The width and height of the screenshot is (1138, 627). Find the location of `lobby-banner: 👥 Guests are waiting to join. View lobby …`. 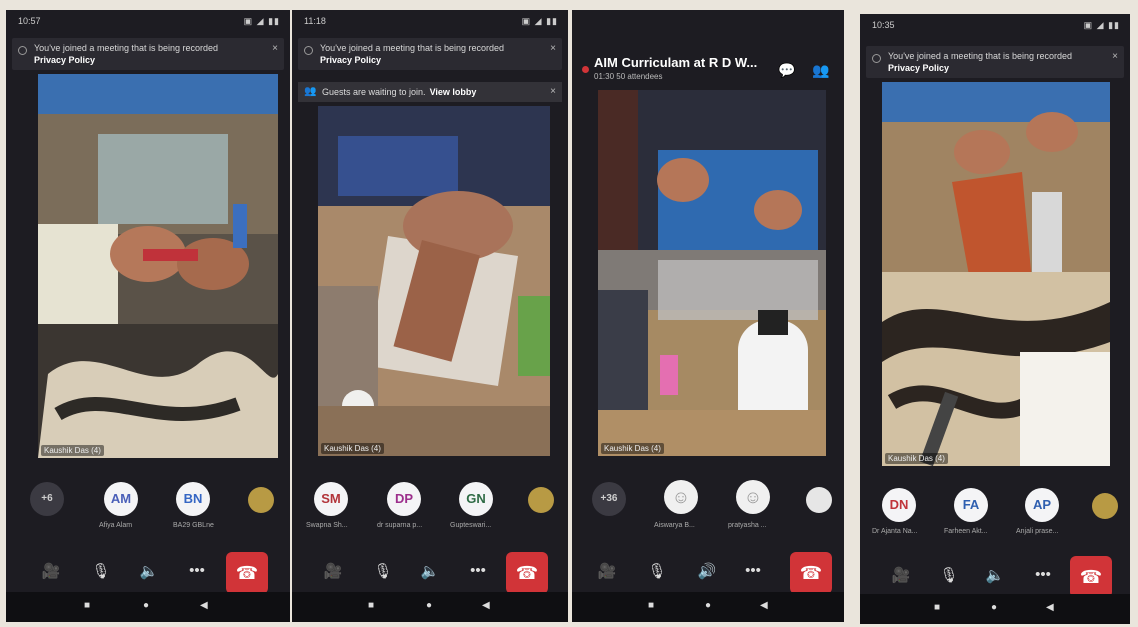

lobby-banner: 👥 Guests are waiting to join. View lobby … is located at coordinates (430, 92).